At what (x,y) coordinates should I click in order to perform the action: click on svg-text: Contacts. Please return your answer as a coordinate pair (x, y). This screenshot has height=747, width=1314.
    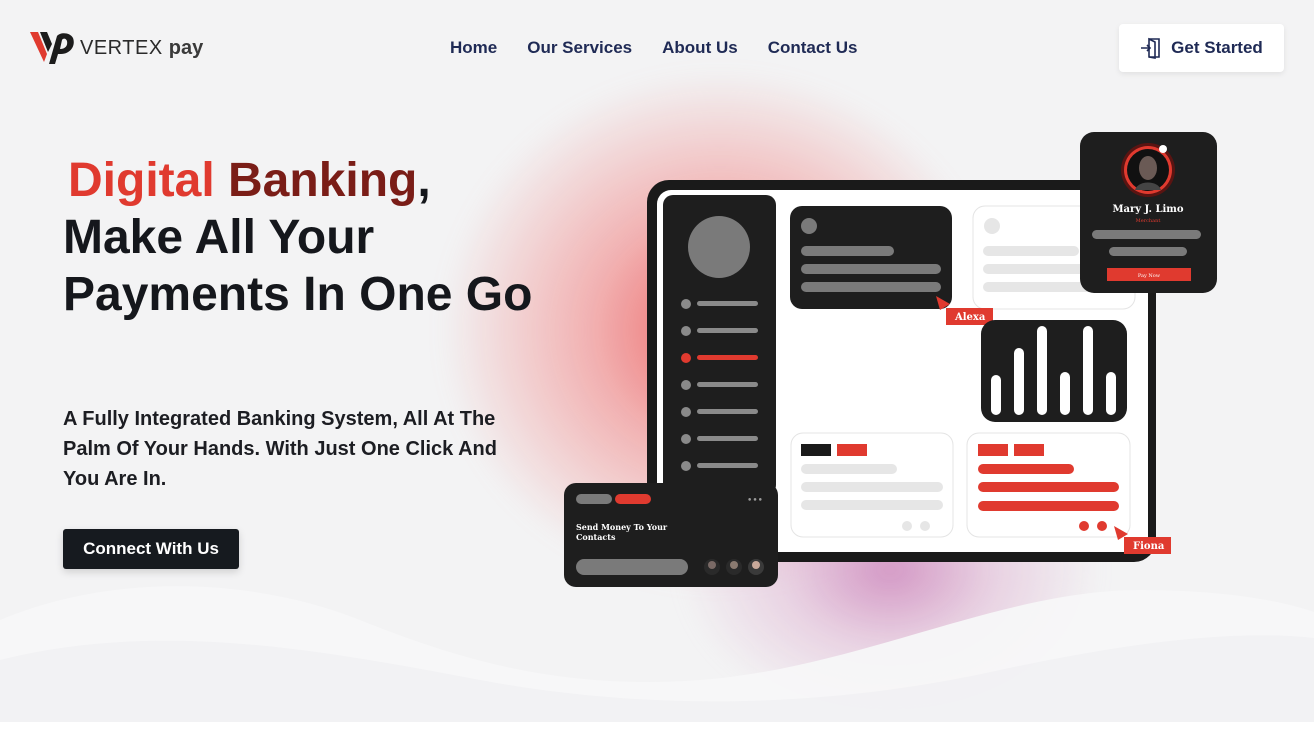
    Looking at the image, I should click on (596, 537).